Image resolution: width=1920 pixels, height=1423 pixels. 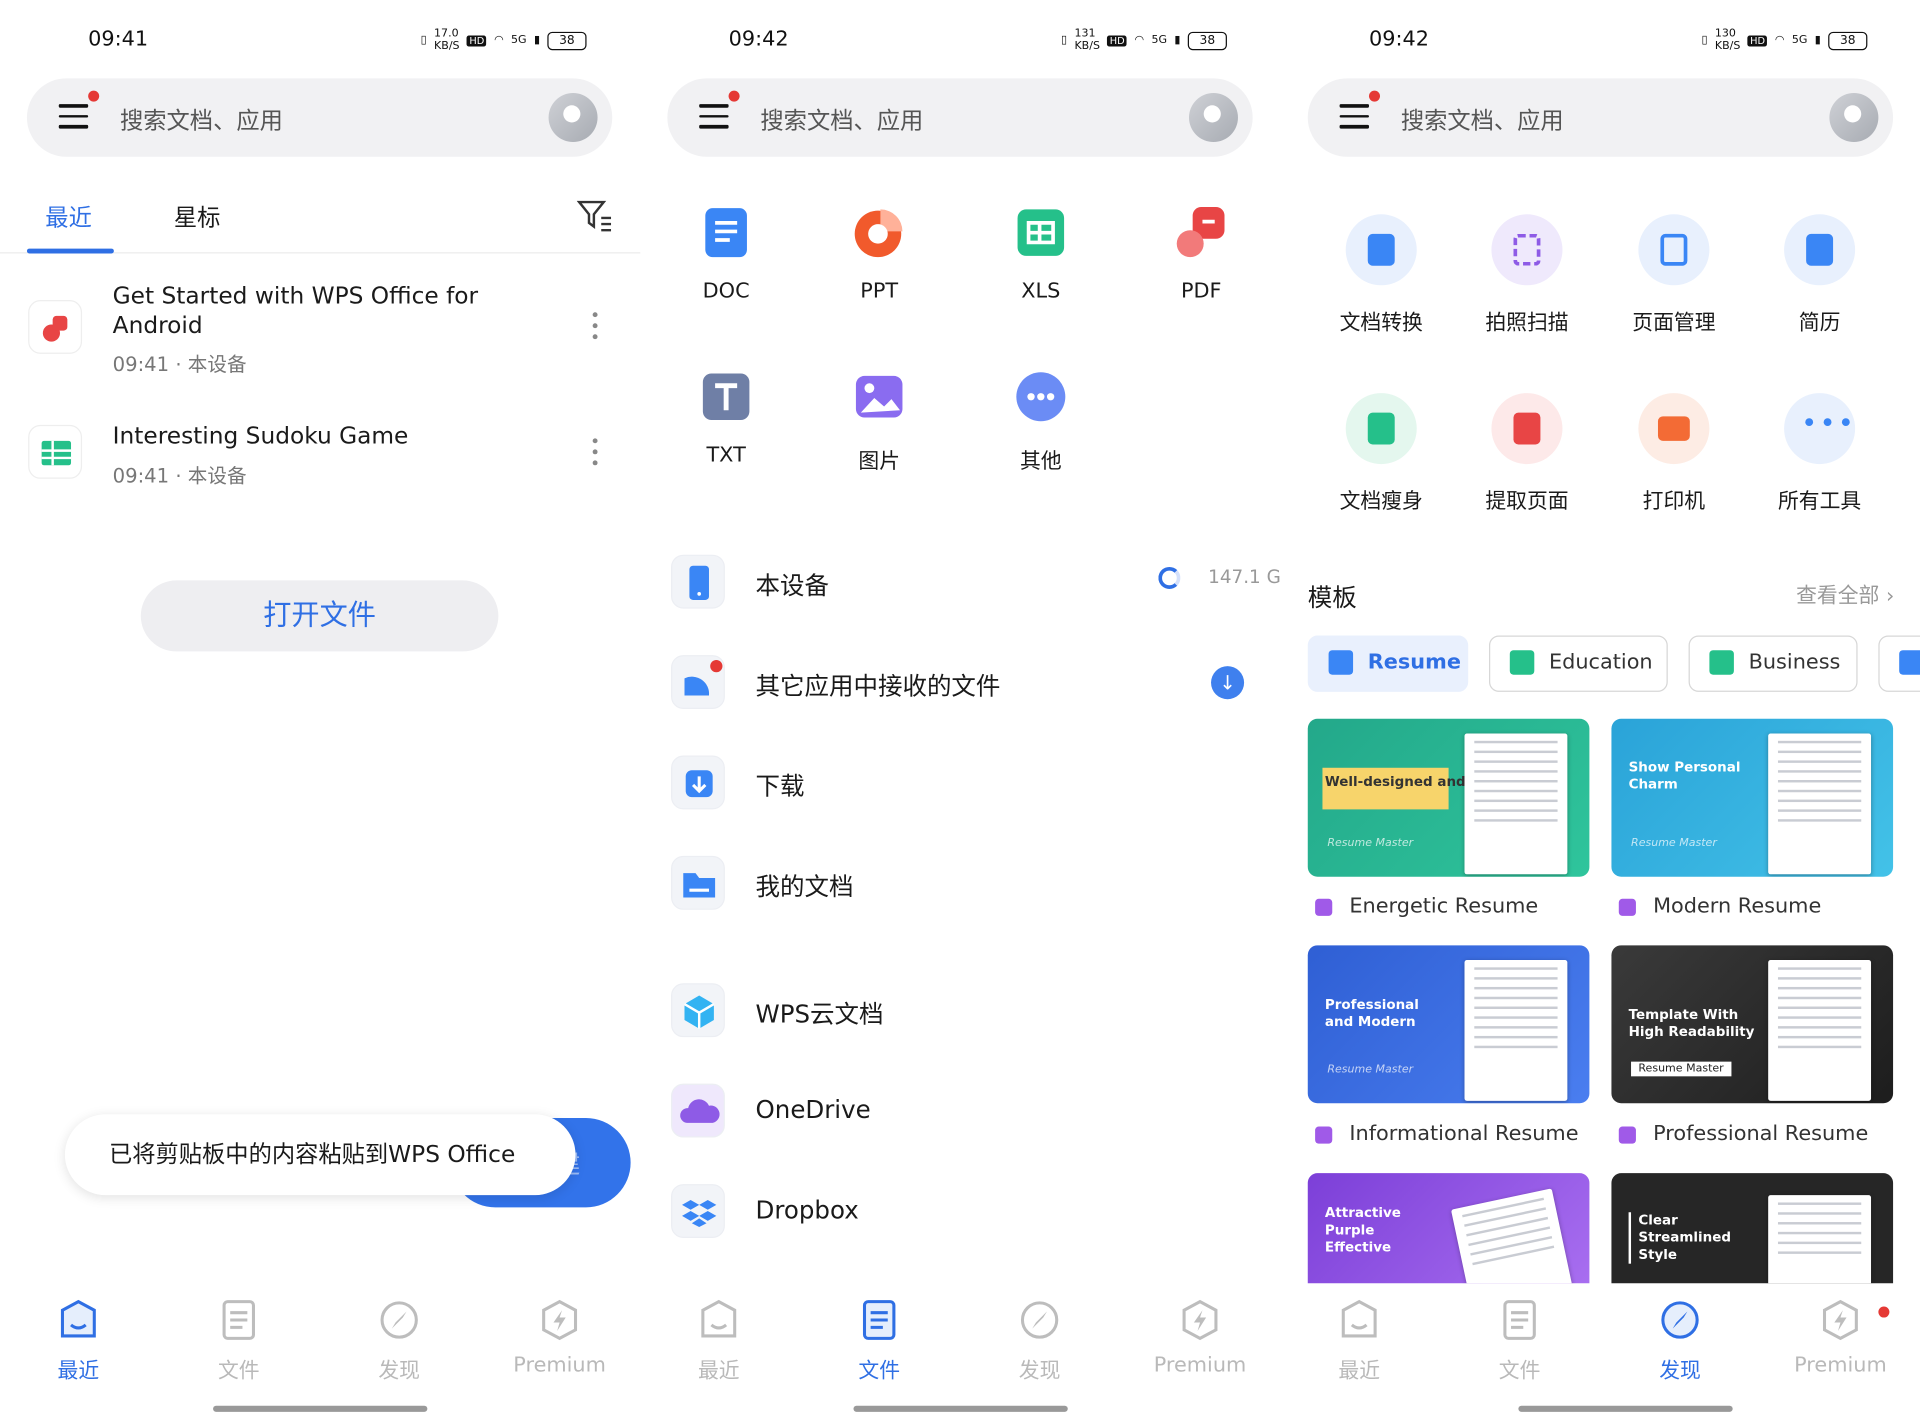 What do you see at coordinates (1087, 40) in the screenshot?
I see `net-speed: 131 KB/S` at bounding box center [1087, 40].